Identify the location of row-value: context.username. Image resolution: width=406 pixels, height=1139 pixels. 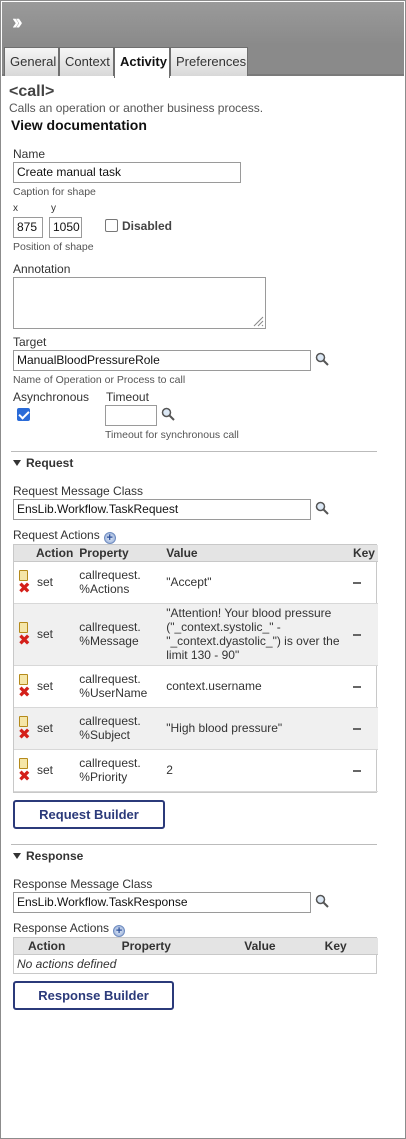
(256, 686).